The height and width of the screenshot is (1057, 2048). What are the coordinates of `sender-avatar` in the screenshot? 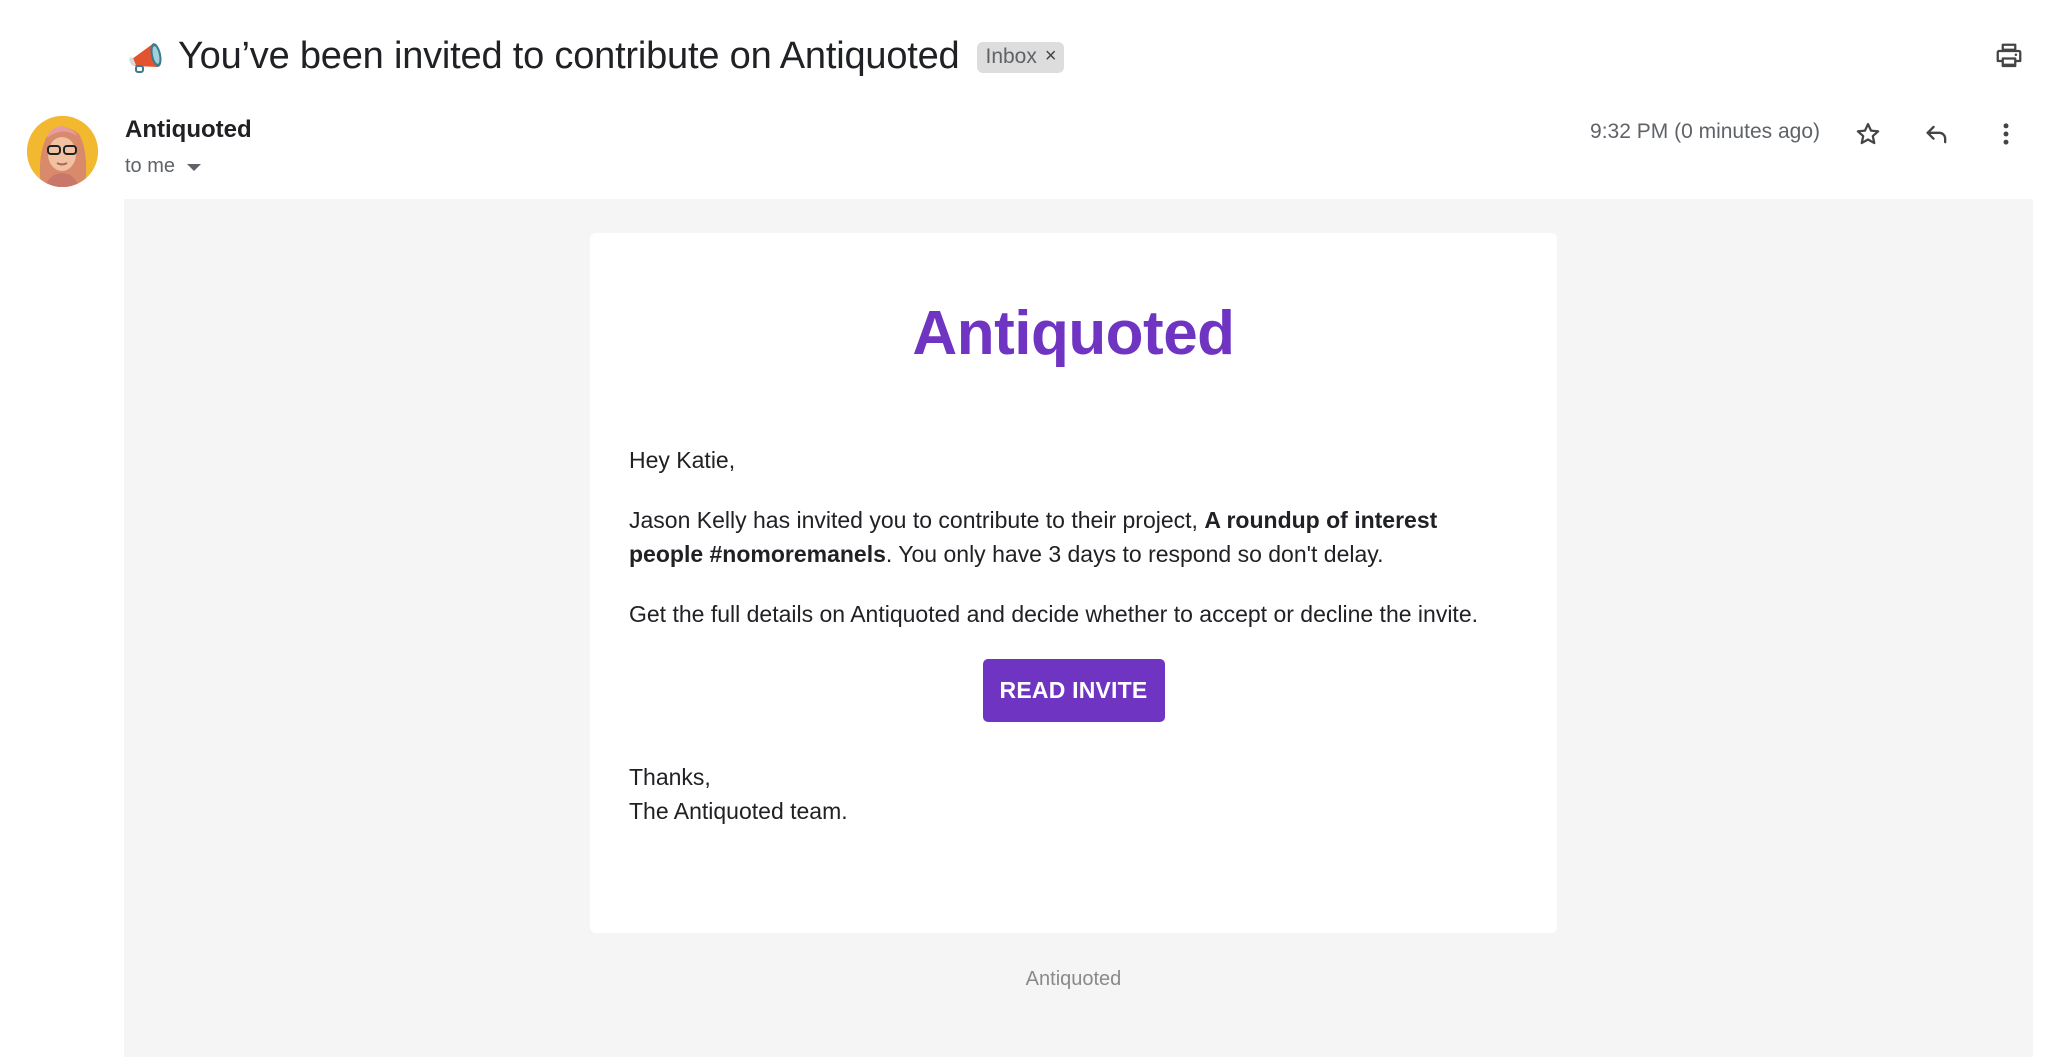 It's located at (62, 151).